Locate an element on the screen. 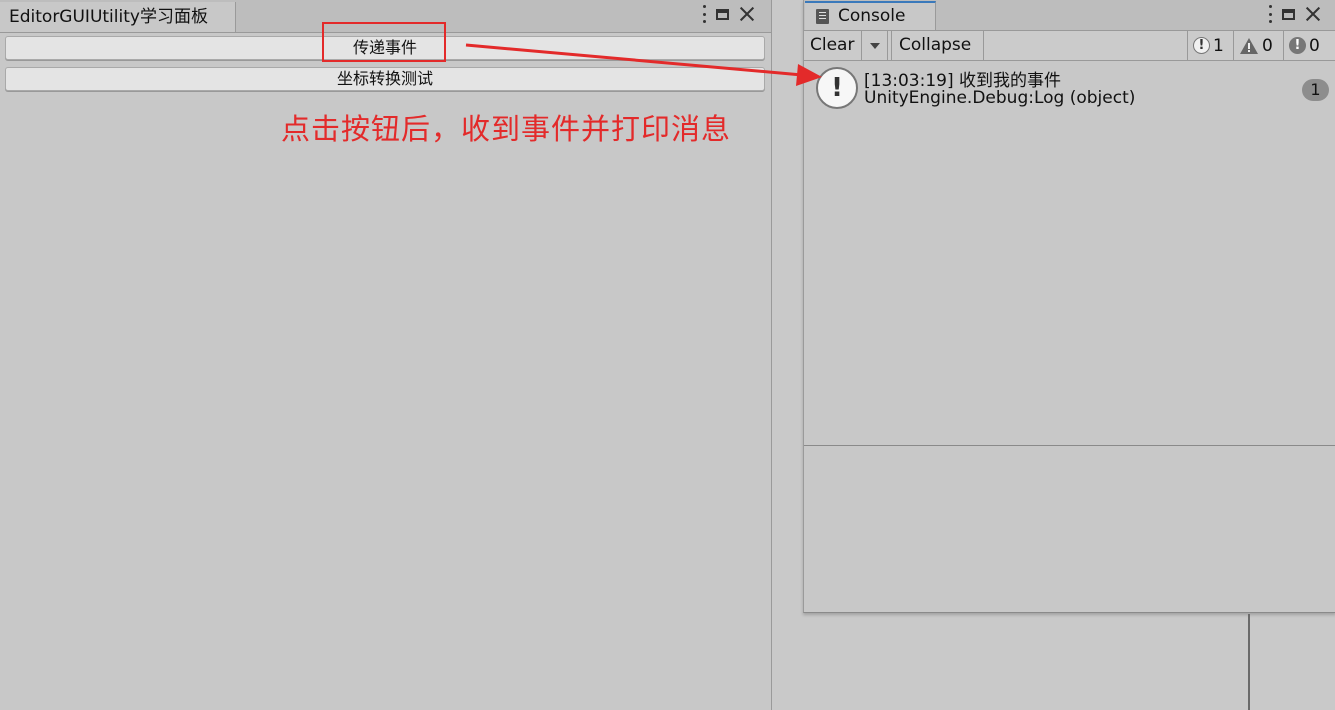 The height and width of the screenshot is (710, 1335). info-icon: ! is located at coordinates (1201, 45).